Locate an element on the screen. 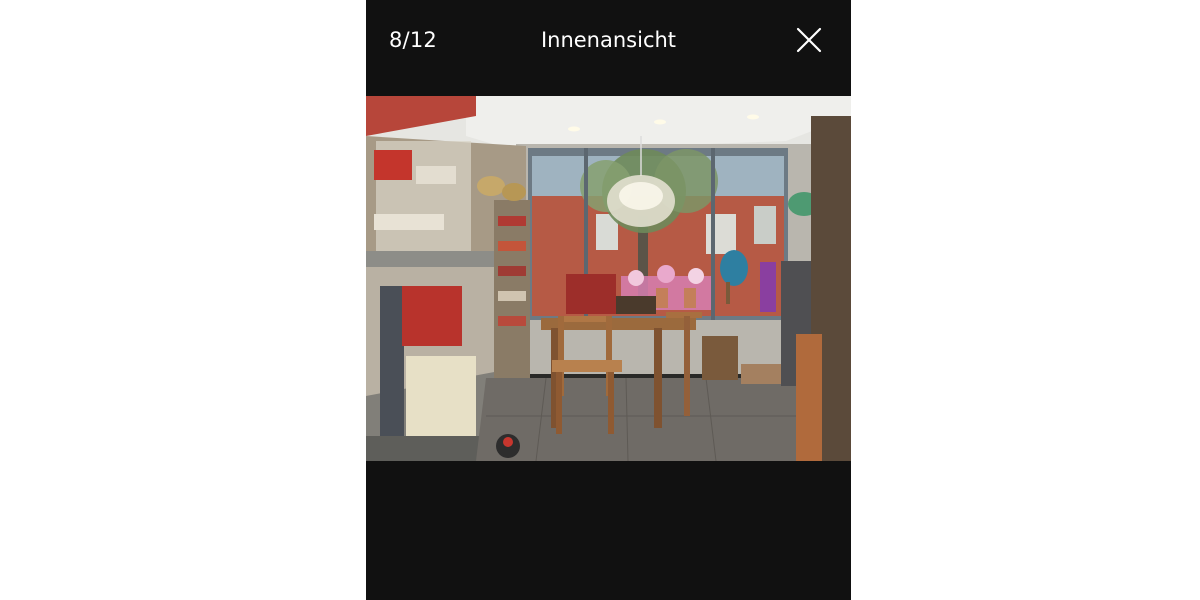 The image size is (1200, 600). image-title: Innenansicht is located at coordinates (608, 40).